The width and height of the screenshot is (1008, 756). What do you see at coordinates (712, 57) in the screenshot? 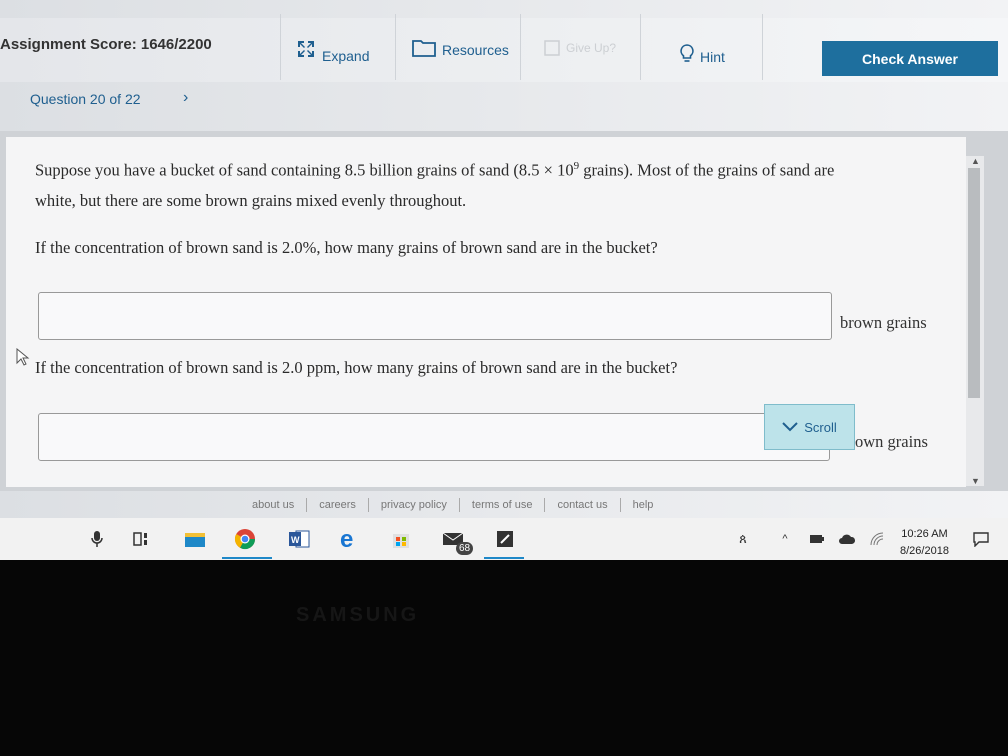
I see `hint-label: Hint` at bounding box center [712, 57].